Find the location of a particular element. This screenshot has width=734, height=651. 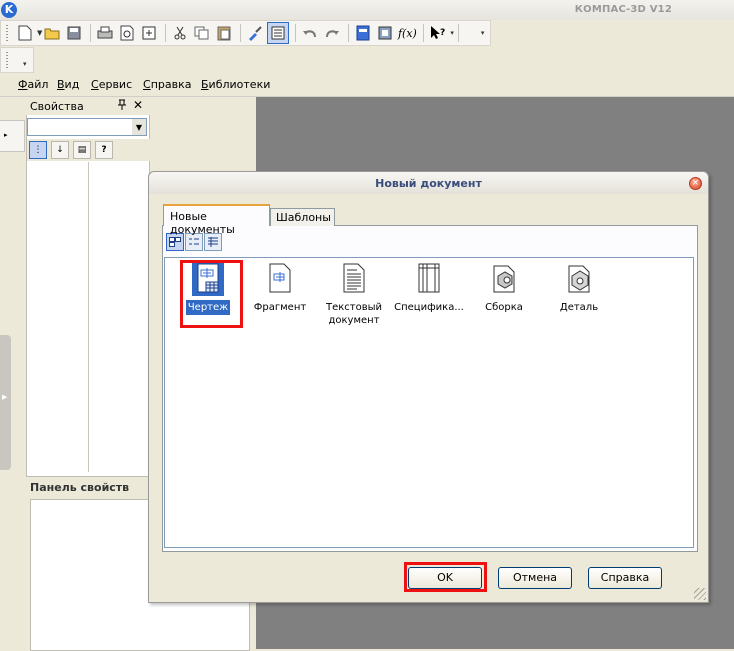

properties-toggle-icon is located at coordinates (278, 33).